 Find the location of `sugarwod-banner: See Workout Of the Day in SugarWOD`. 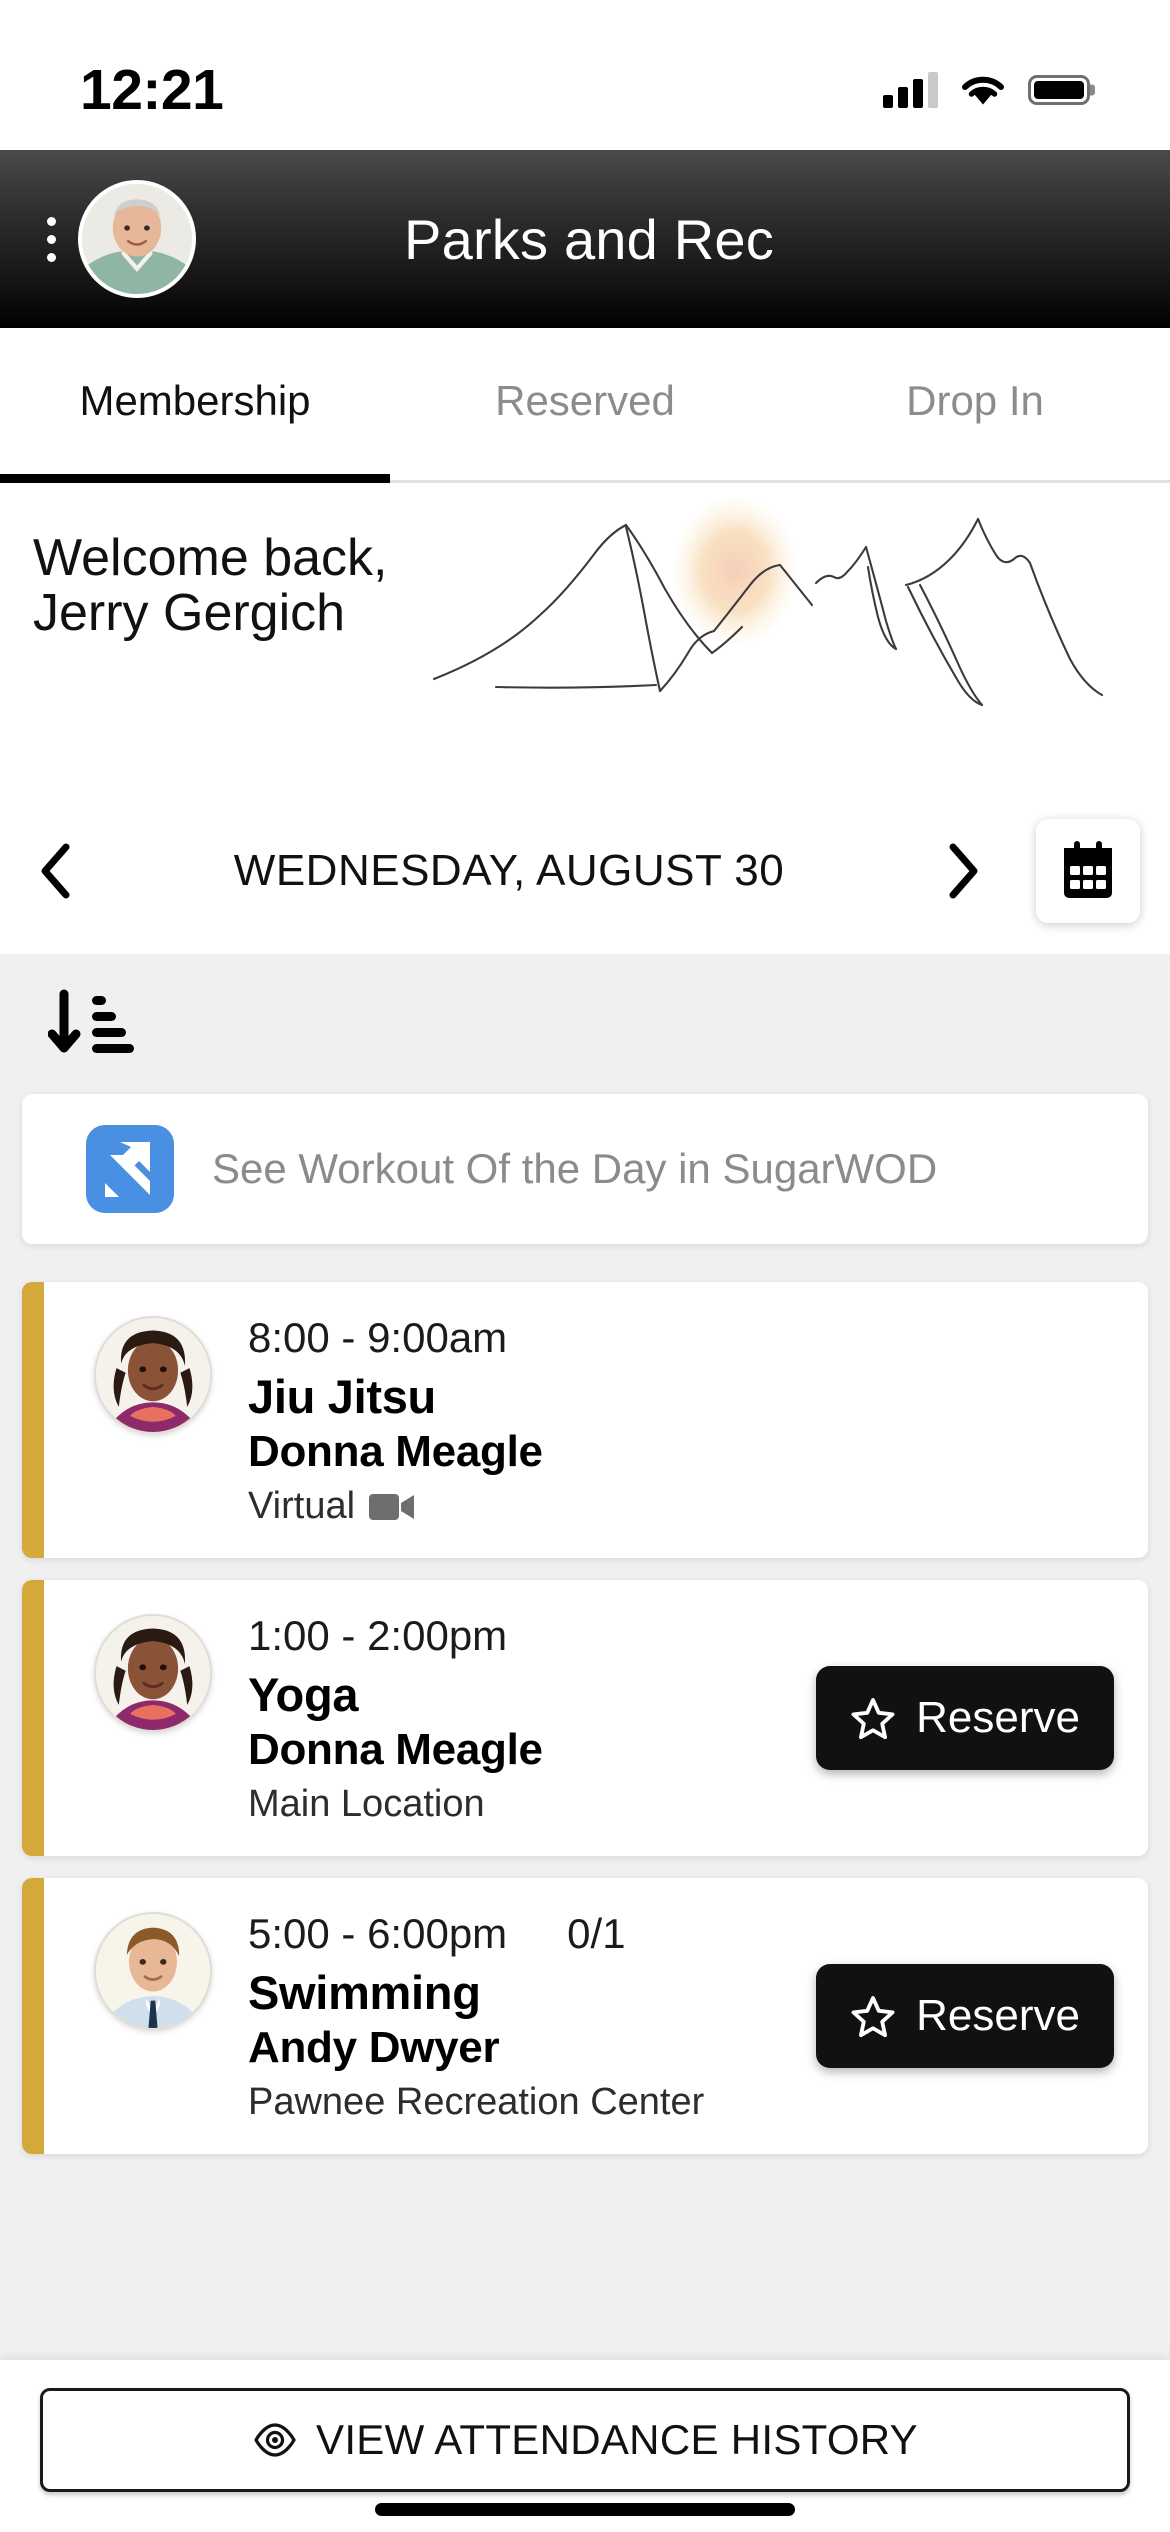

sugarwod-banner: See Workout Of the Day in SugarWOD is located at coordinates (585, 1169).